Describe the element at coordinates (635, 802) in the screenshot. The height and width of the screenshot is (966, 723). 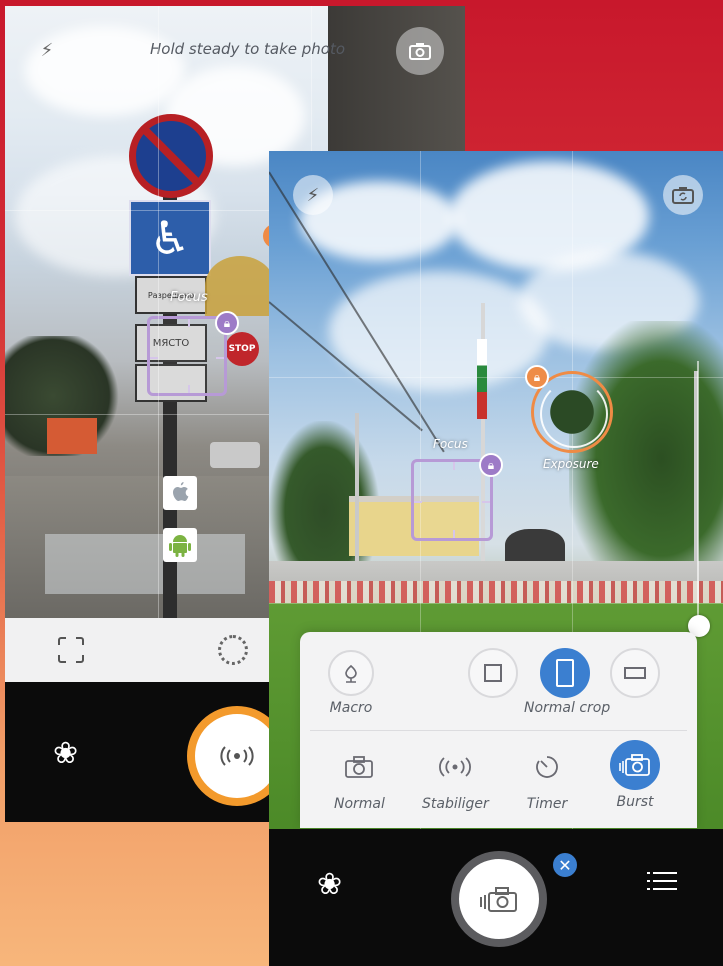
I see `mode-burst-label: Burst` at that location.